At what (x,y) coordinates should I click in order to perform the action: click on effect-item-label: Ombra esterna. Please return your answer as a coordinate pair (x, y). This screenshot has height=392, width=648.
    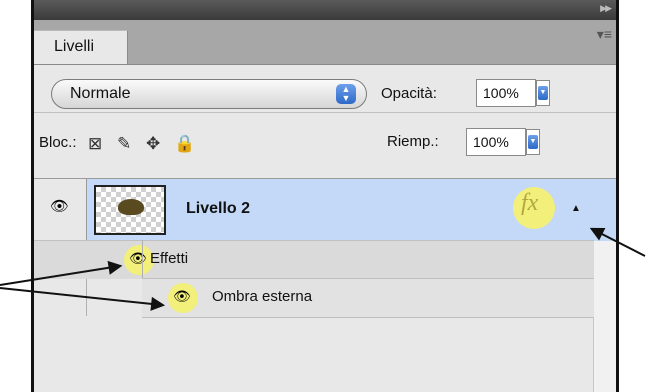
    Looking at the image, I should click on (262, 296).